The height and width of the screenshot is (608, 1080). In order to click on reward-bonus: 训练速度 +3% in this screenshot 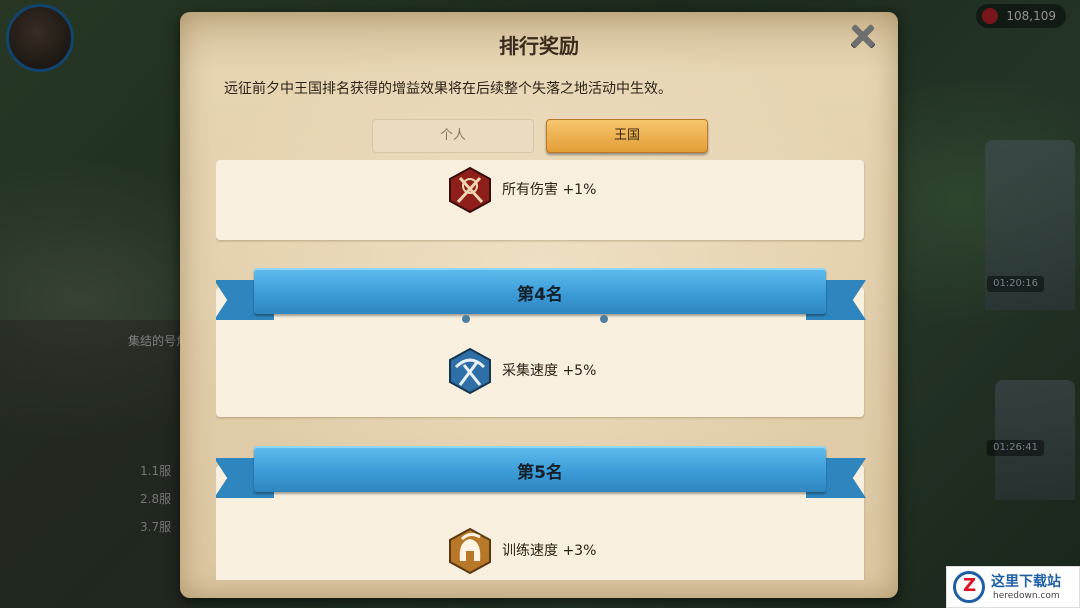, I will do `click(549, 551)`.